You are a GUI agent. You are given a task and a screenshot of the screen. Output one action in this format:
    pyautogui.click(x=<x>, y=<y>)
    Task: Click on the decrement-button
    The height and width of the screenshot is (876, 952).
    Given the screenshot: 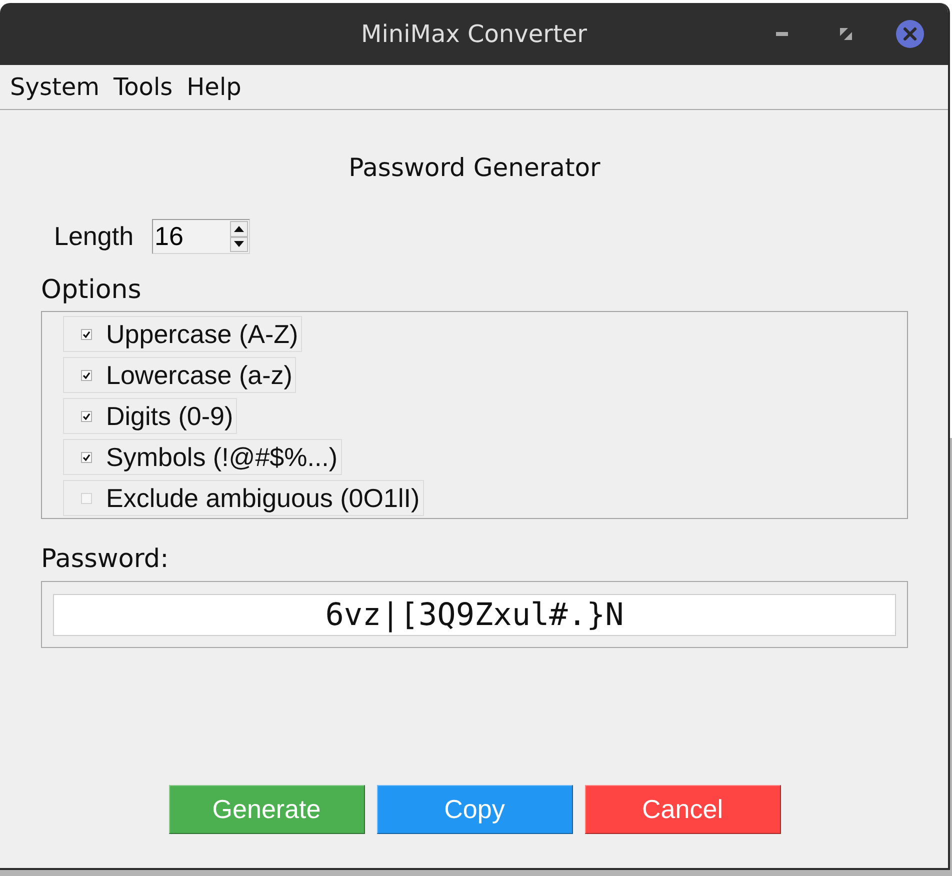 What is the action you would take?
    pyautogui.click(x=239, y=244)
    